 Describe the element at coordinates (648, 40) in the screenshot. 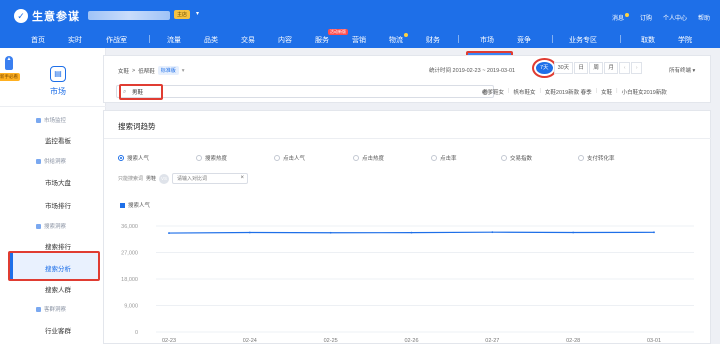

I see `nav-data-fetch: 取数` at that location.